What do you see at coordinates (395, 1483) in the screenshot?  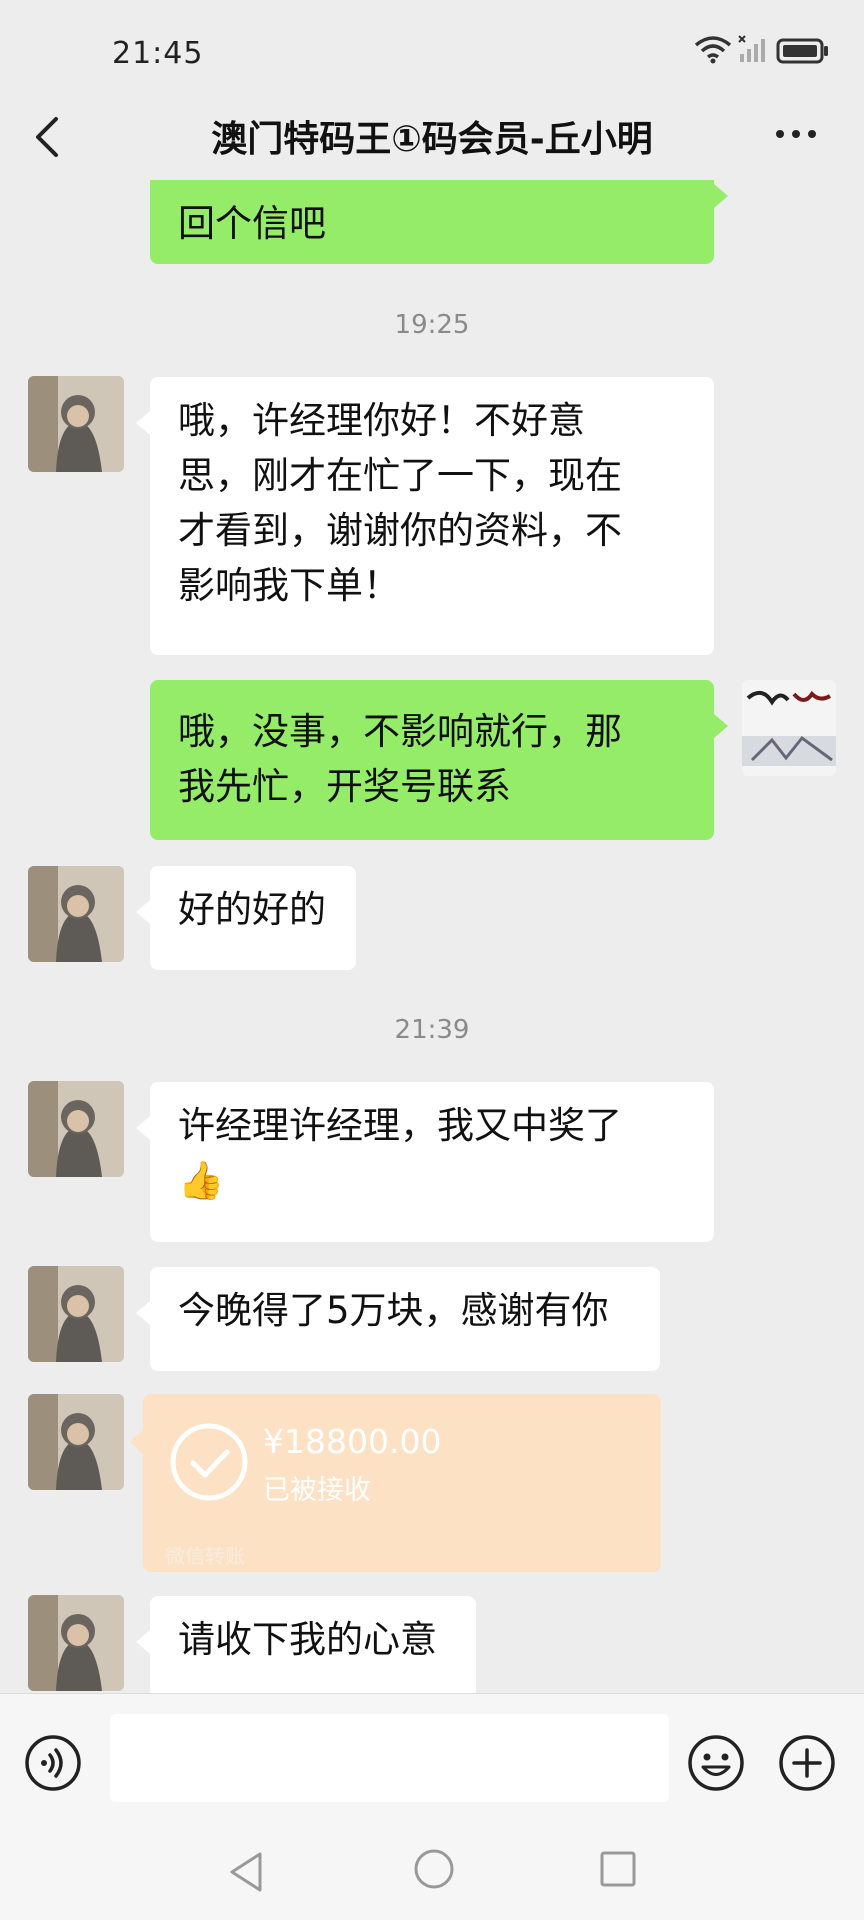 I see `transfer-card: ¥18800.00 已被接收 微信转账` at bounding box center [395, 1483].